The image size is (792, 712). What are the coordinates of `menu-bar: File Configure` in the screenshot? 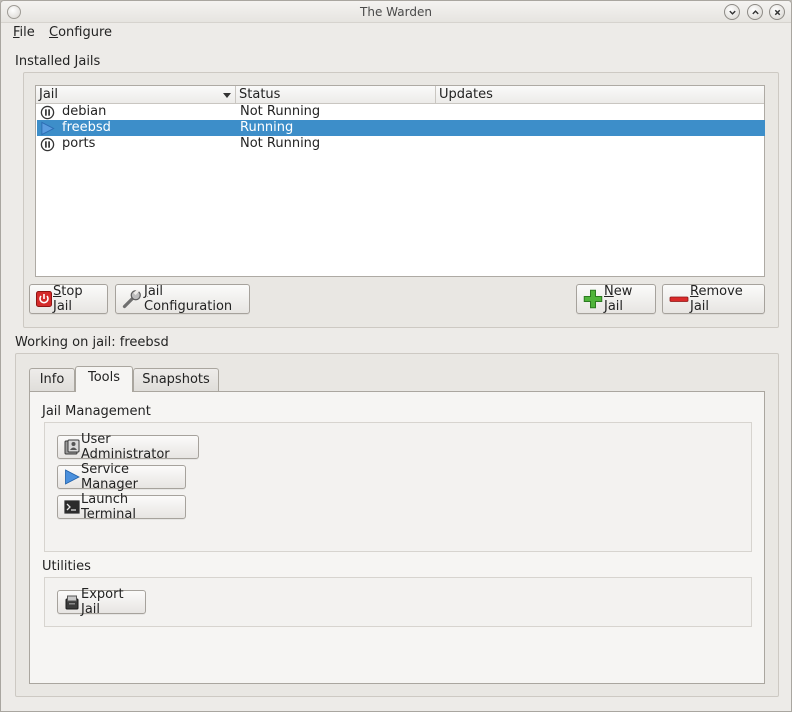 It's located at (396, 33).